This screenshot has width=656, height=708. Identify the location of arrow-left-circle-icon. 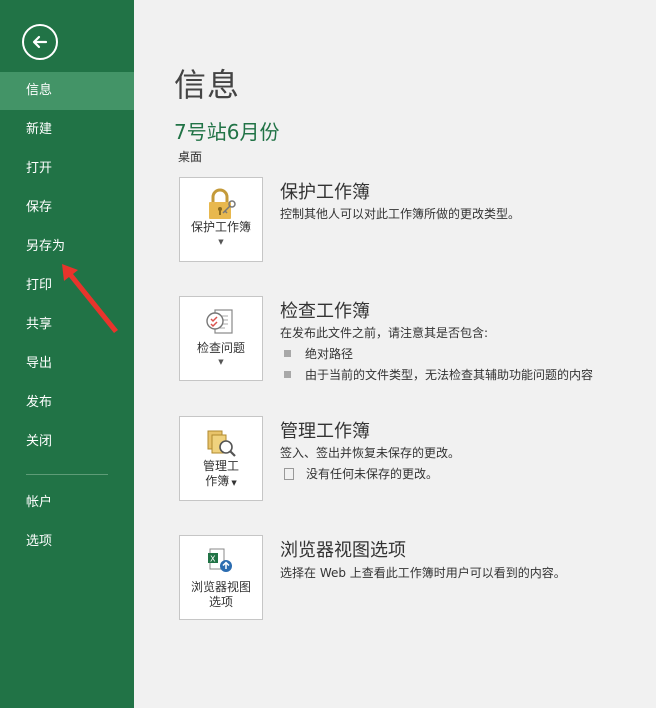
(40, 42).